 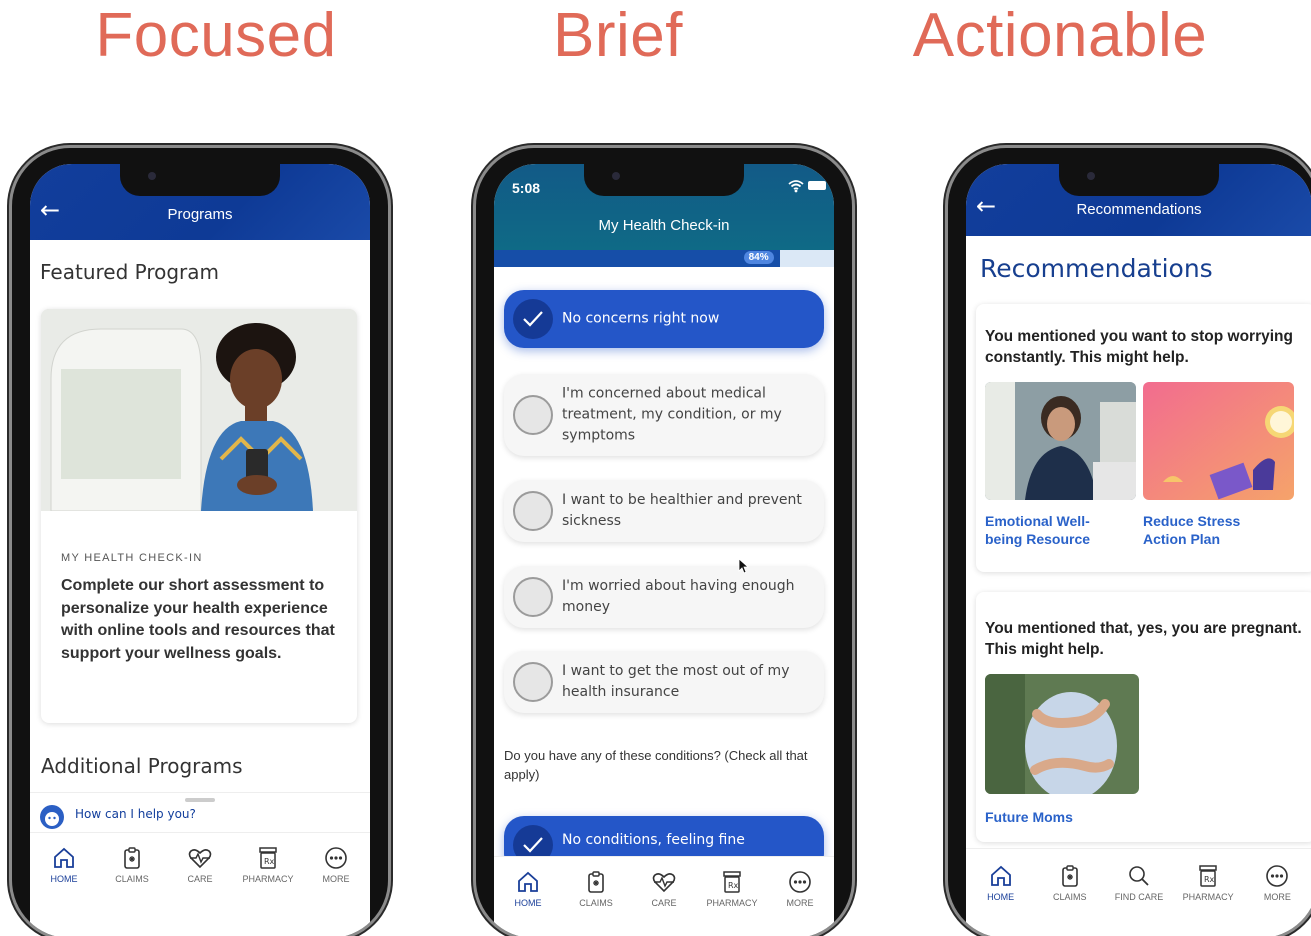 I want to click on option-label: No concerns right now, so click(x=641, y=318).